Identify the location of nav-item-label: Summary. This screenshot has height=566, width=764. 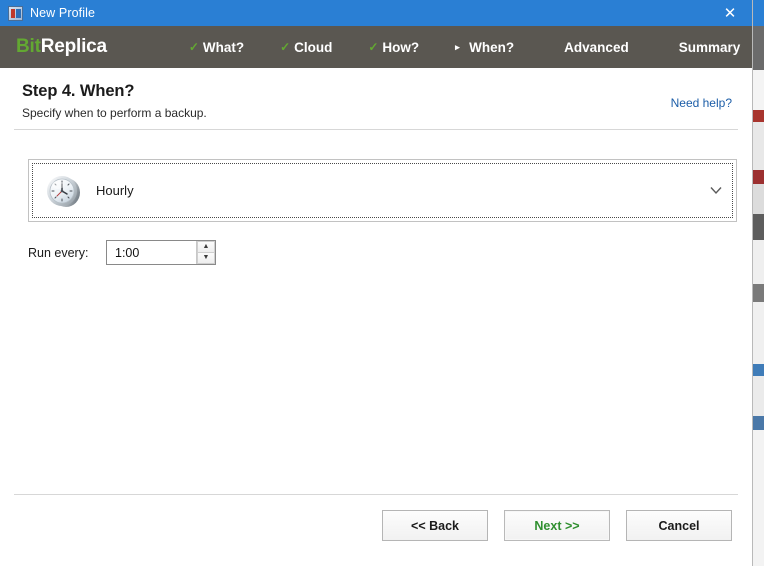
(709, 47).